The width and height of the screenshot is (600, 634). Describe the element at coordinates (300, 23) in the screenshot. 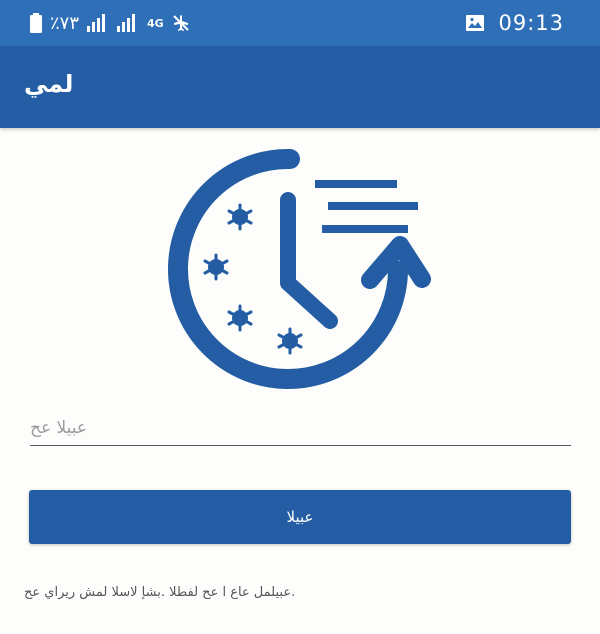

I see `status-bar: ٪٧٣ 4G 09:13` at that location.